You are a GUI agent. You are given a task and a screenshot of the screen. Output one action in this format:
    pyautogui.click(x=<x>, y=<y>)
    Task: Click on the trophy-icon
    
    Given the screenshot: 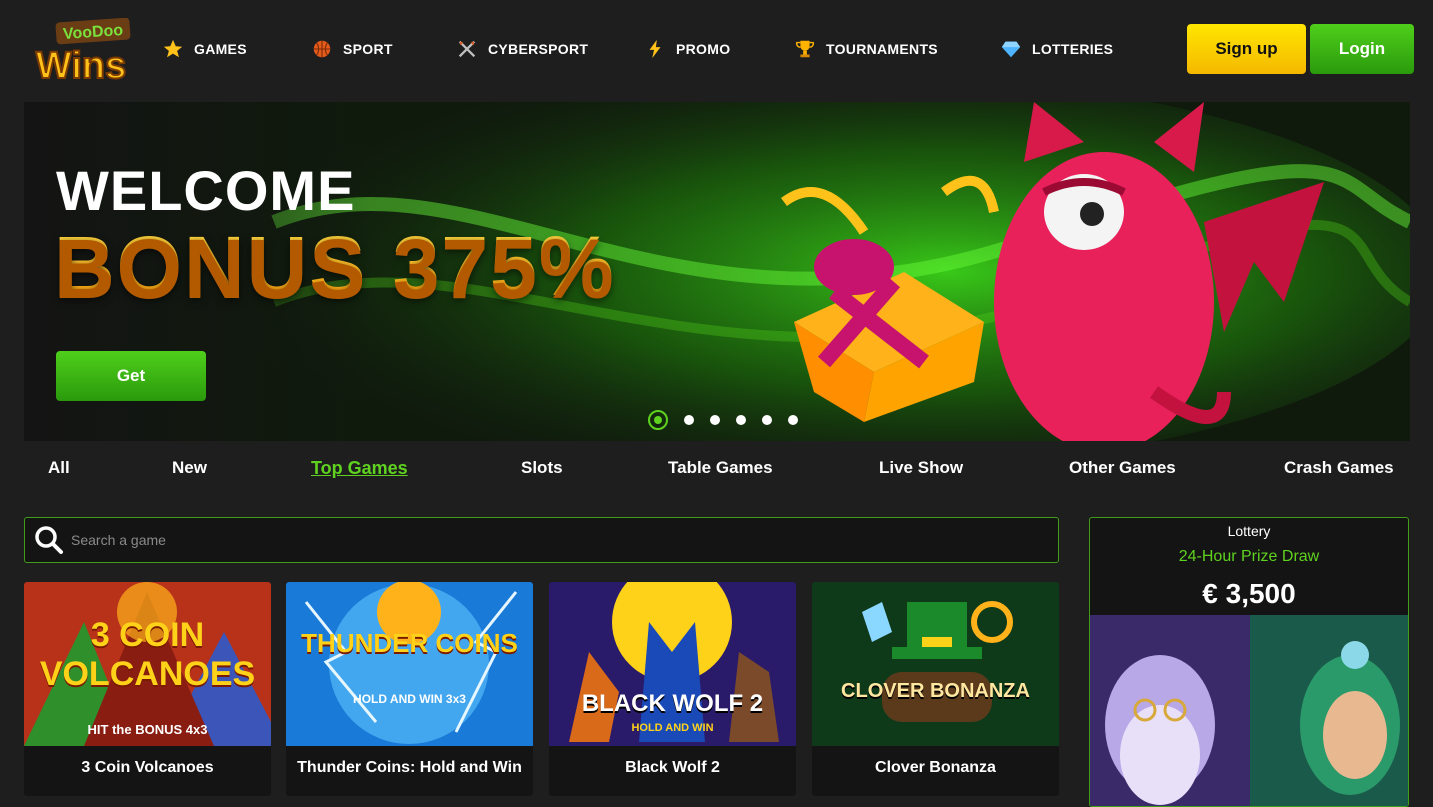 What is the action you would take?
    pyautogui.click(x=805, y=49)
    